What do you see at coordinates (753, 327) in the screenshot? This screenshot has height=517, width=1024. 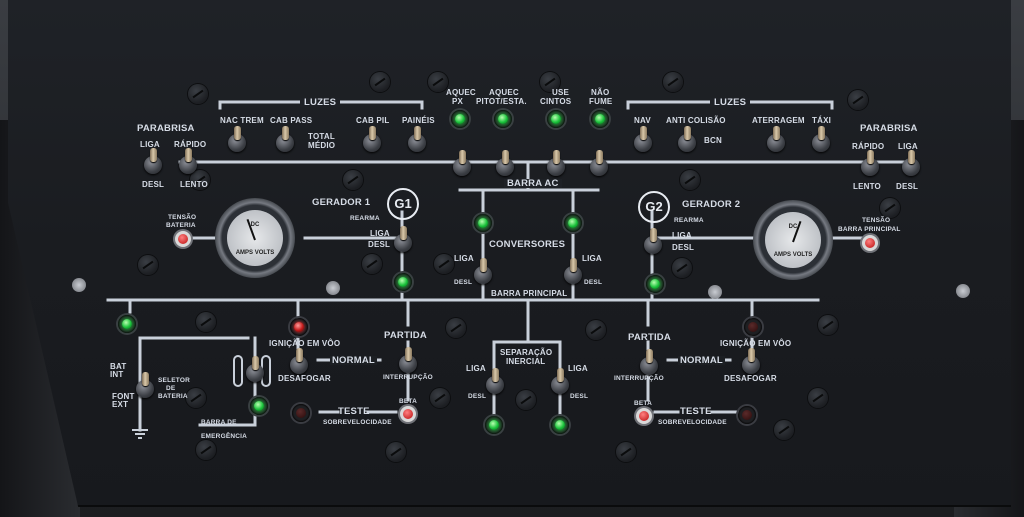 I see `ignicao2-lamp` at bounding box center [753, 327].